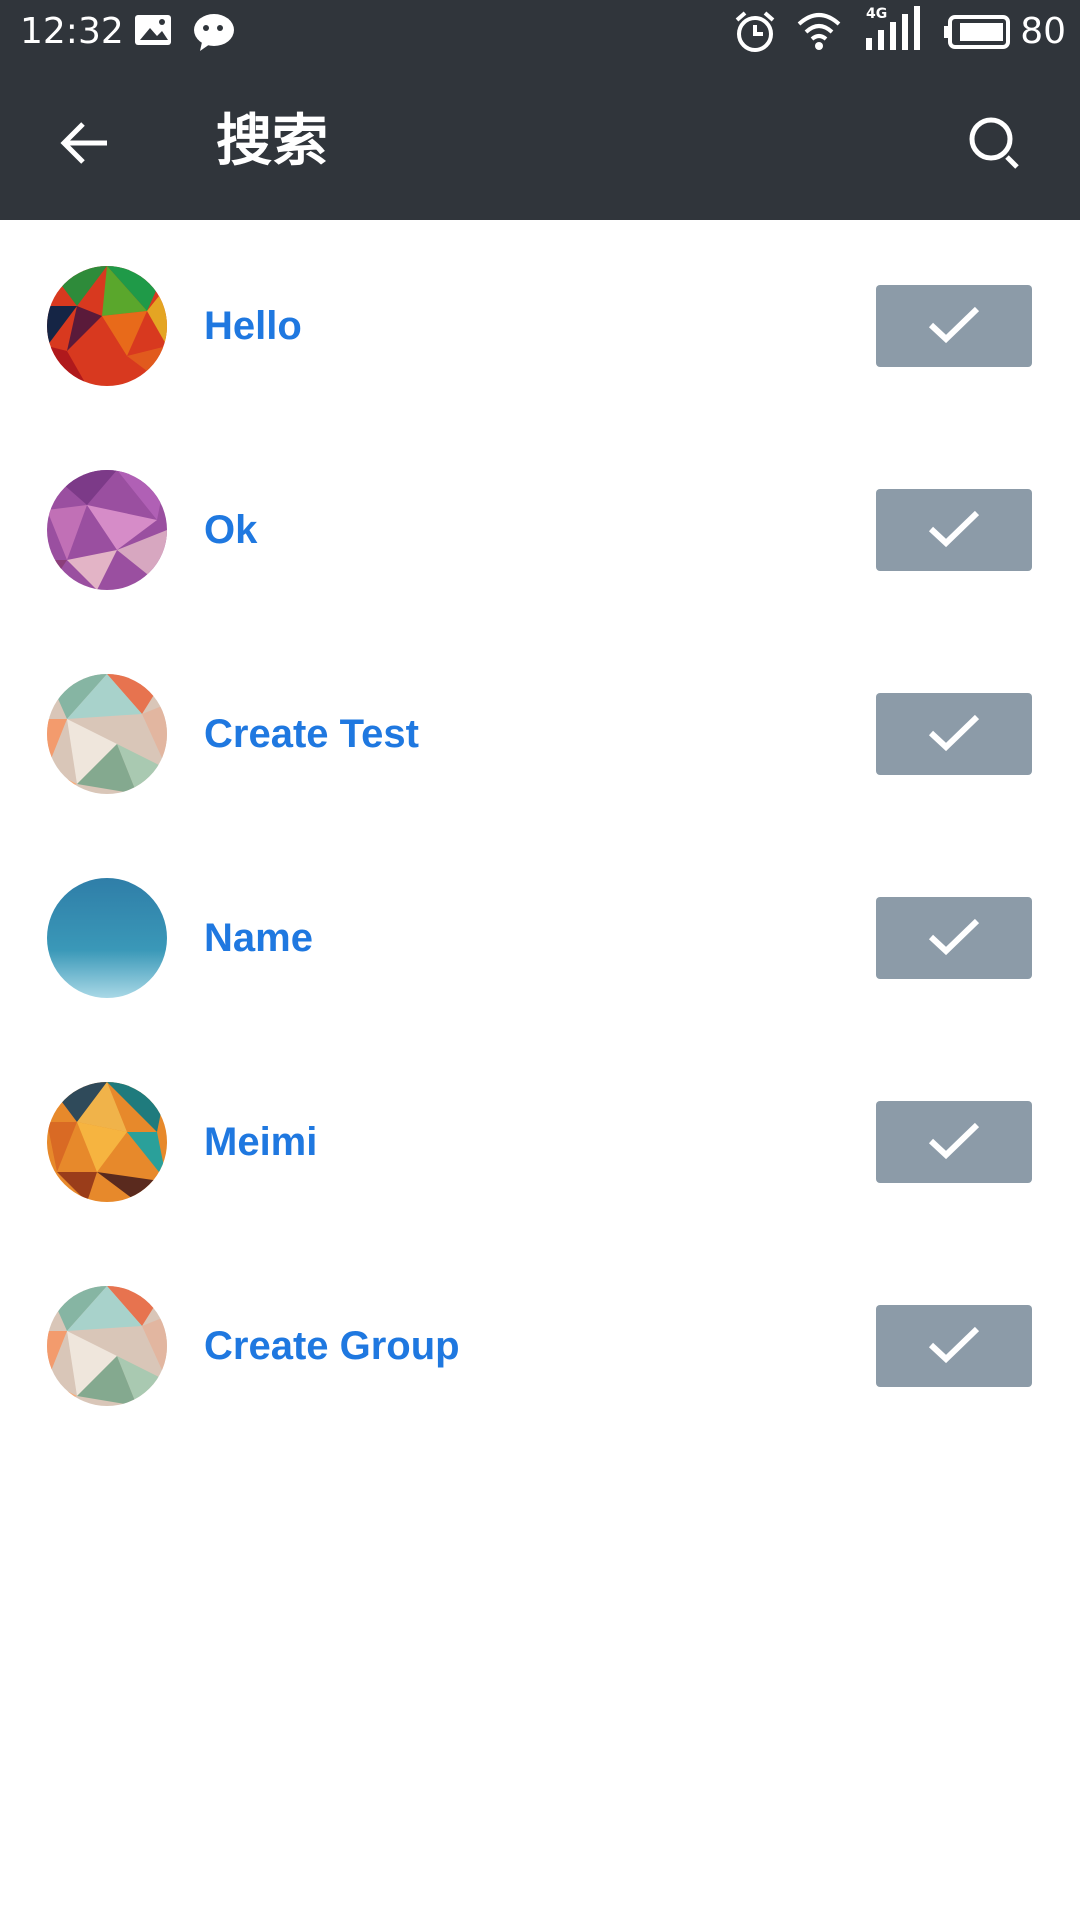  I want to click on search-button, so click(995, 145).